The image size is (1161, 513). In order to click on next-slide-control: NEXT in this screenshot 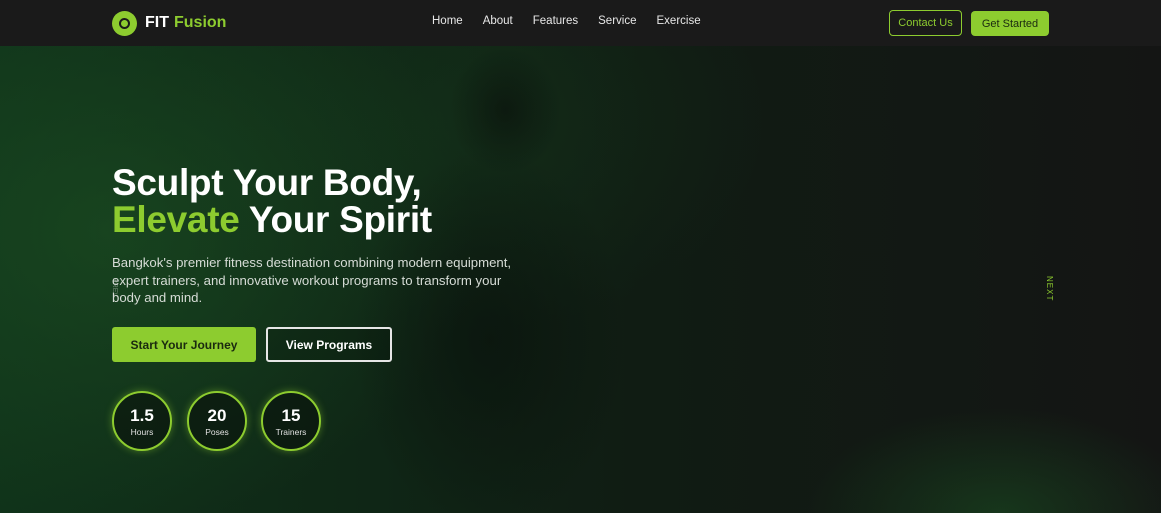, I will do `click(1048, 288)`.